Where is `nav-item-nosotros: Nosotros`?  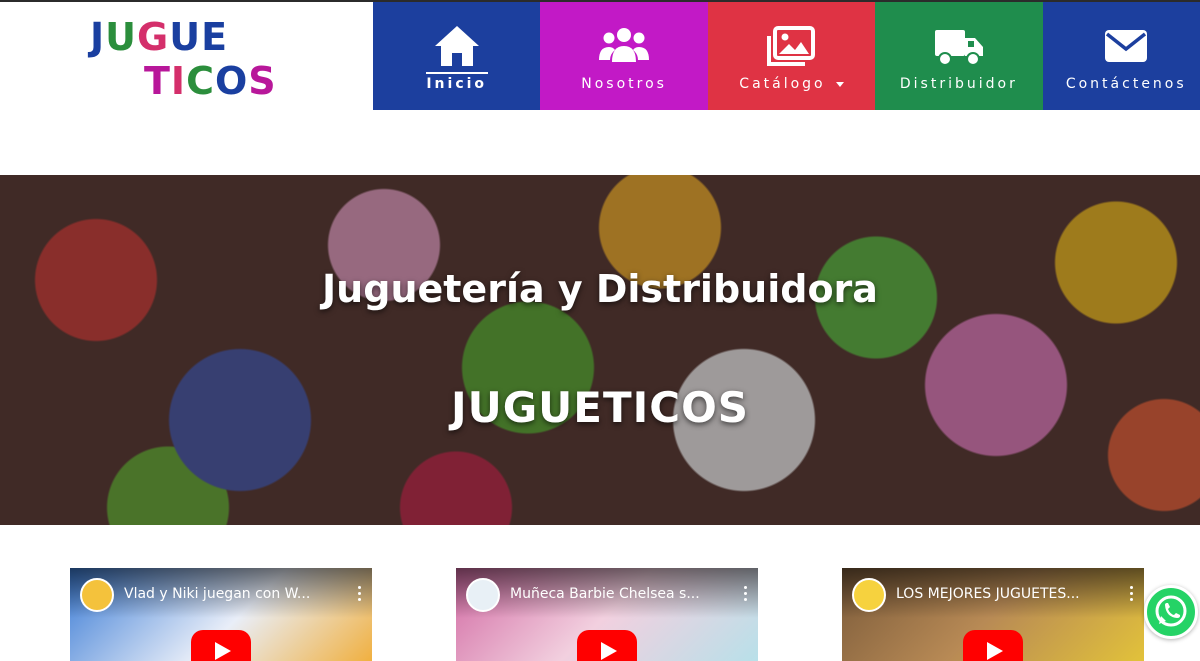
nav-item-nosotros: Nosotros is located at coordinates (624, 56).